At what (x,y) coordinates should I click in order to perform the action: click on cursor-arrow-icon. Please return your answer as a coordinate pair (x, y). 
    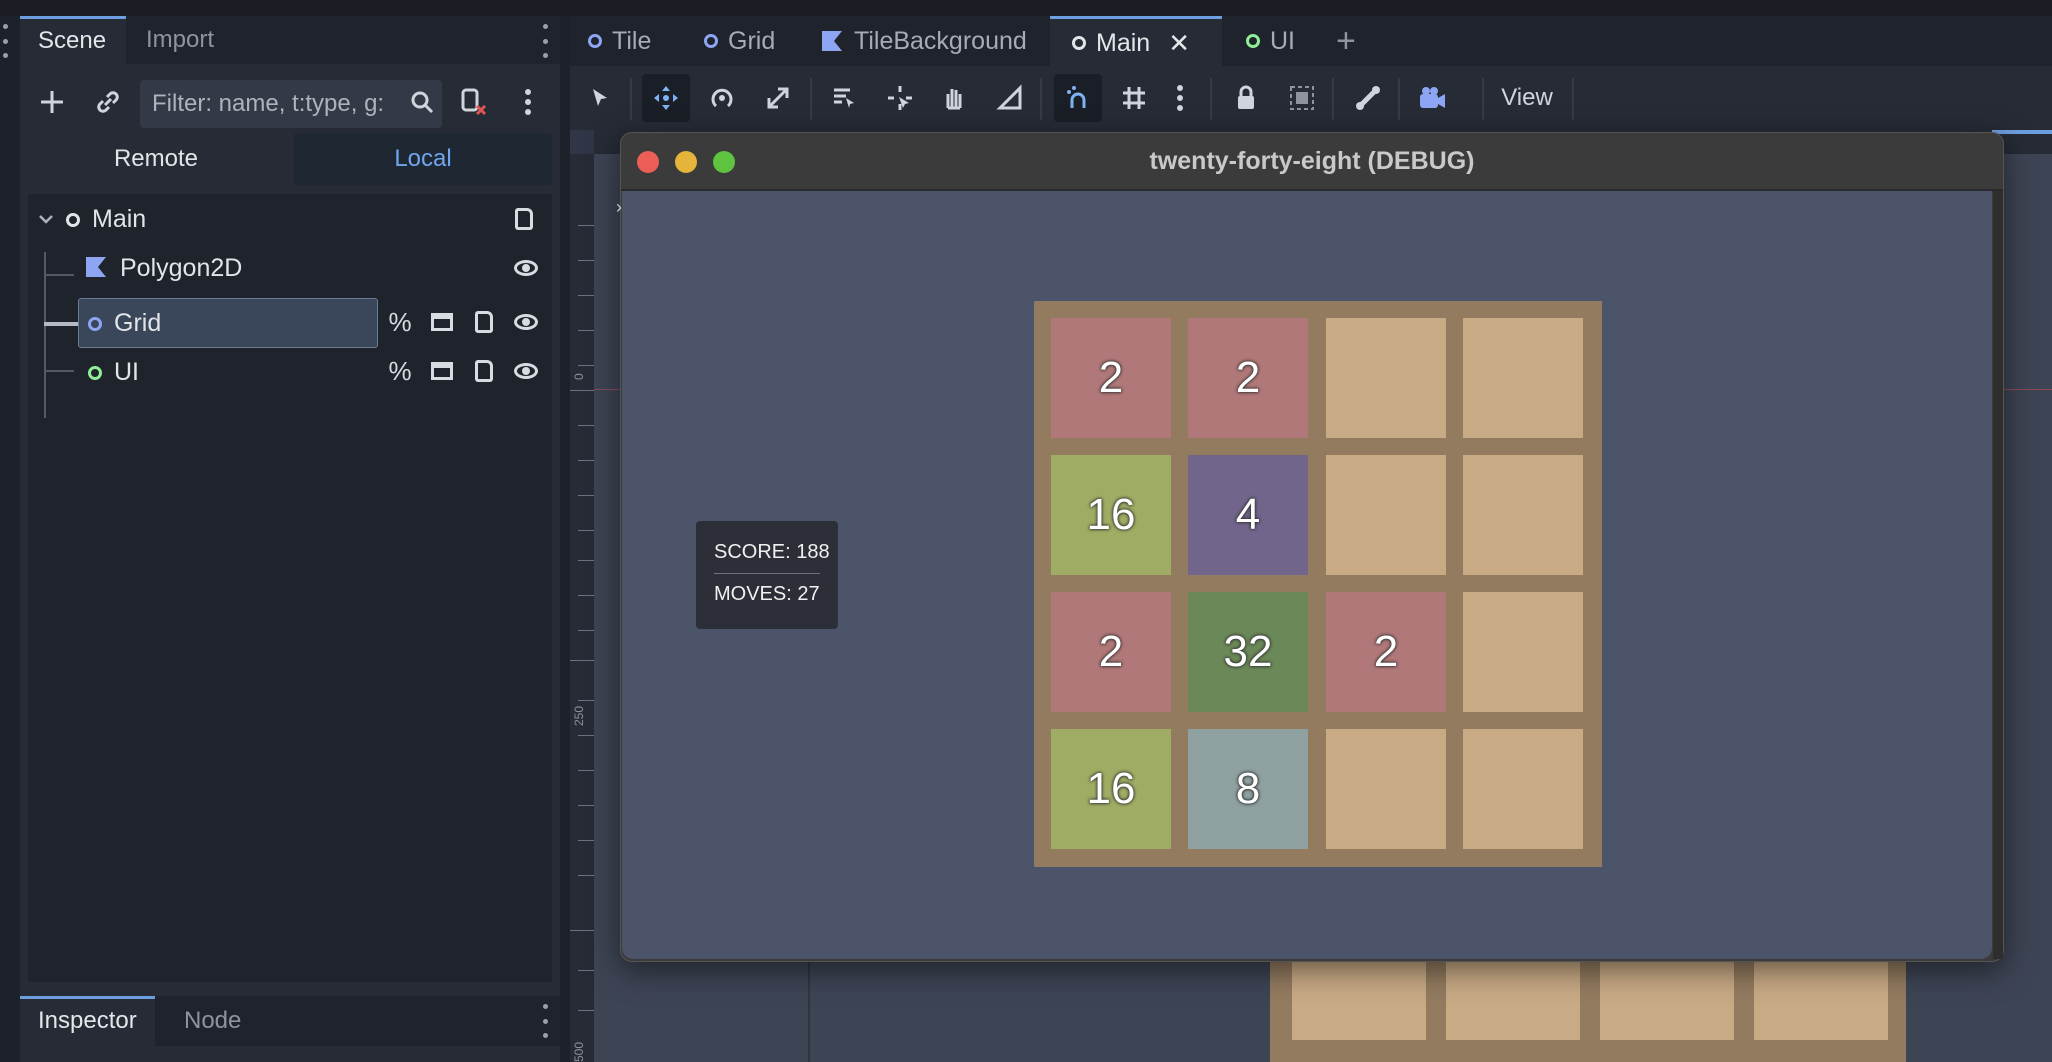
    Looking at the image, I should click on (600, 97).